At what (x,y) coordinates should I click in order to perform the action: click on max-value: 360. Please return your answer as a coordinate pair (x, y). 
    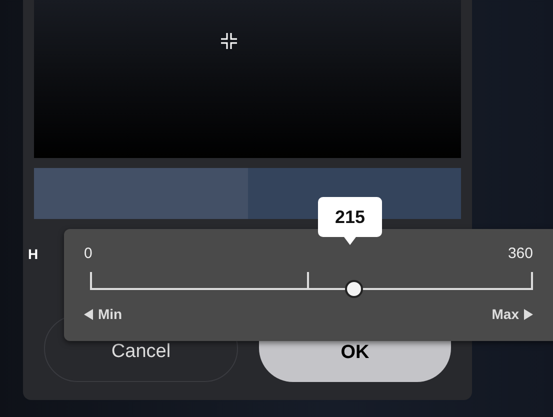
    Looking at the image, I should click on (520, 253).